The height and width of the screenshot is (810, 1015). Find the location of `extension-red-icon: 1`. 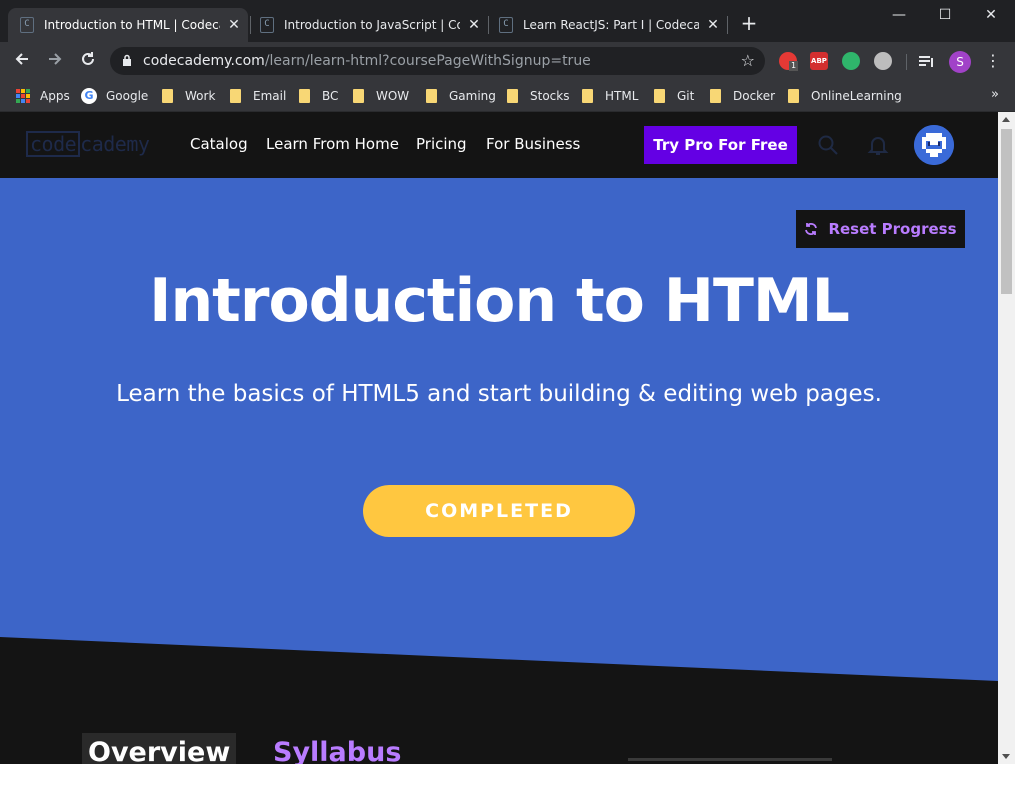

extension-red-icon: 1 is located at coordinates (789, 61).